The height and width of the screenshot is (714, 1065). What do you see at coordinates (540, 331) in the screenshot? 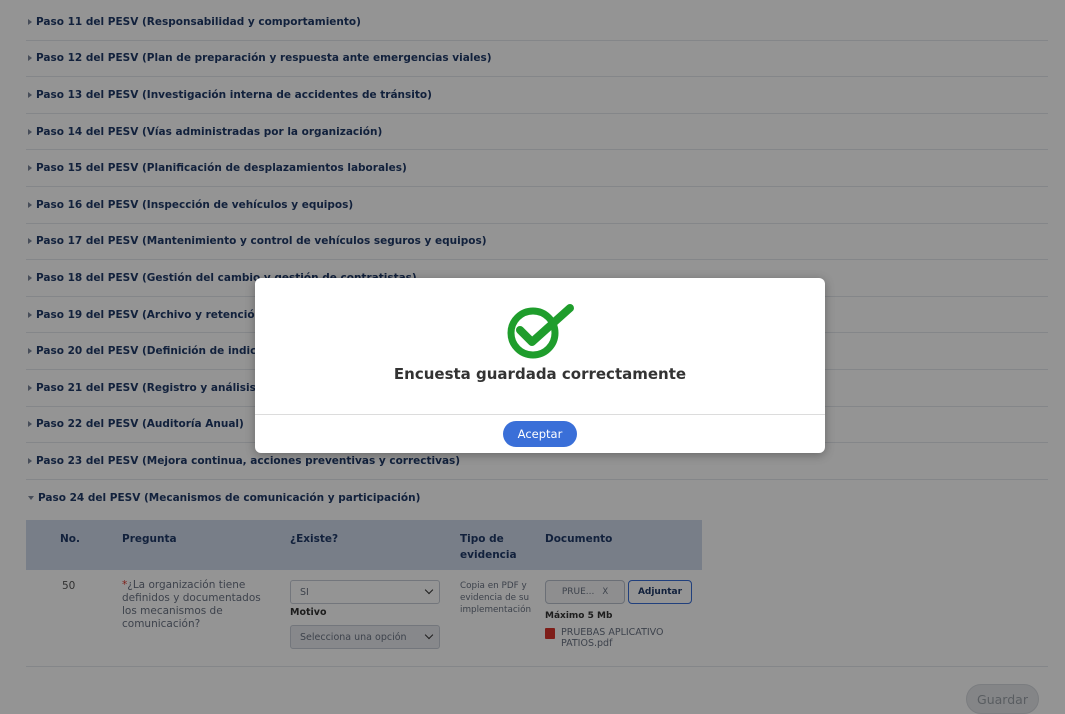
I see `check-circle-icon` at bounding box center [540, 331].